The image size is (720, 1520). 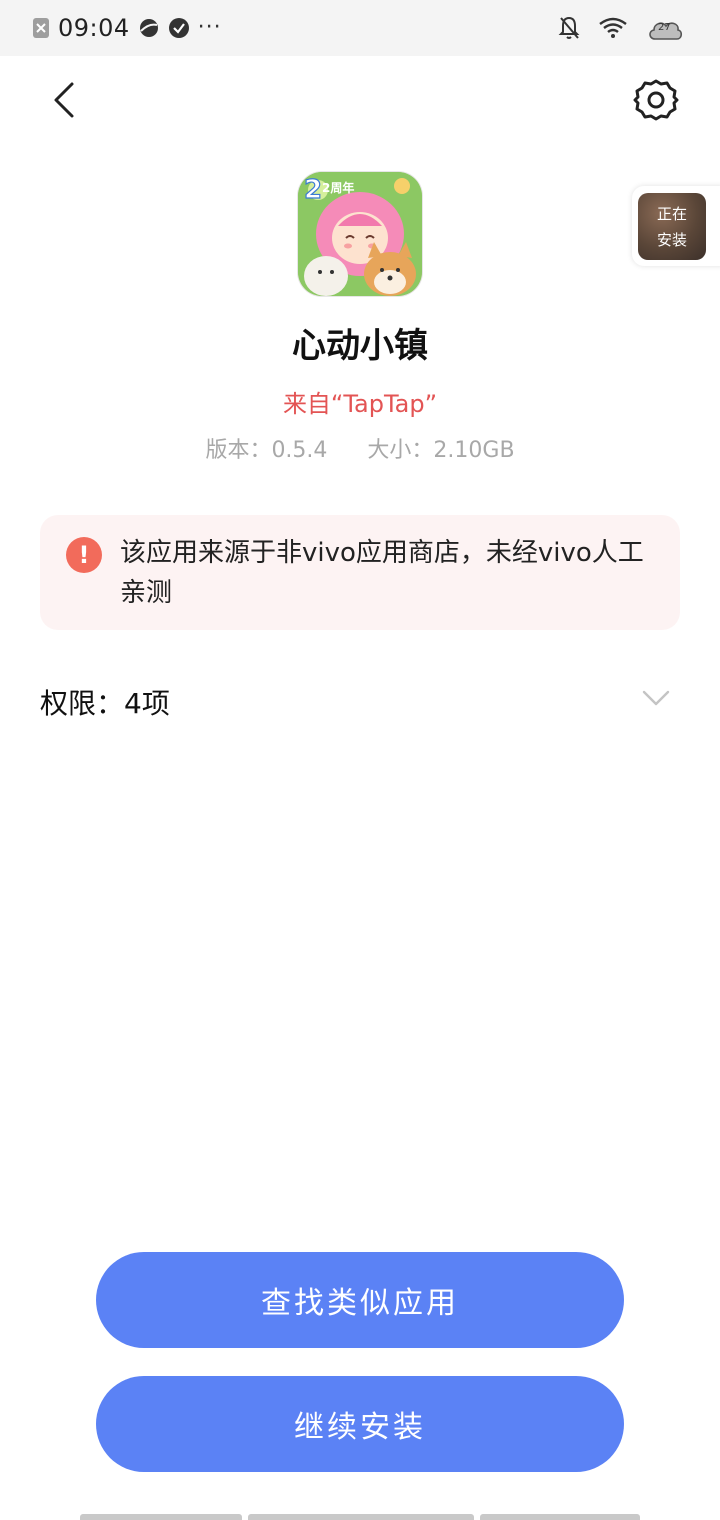 What do you see at coordinates (338, 187) in the screenshot?
I see `app-icon-badge: 2周年` at bounding box center [338, 187].